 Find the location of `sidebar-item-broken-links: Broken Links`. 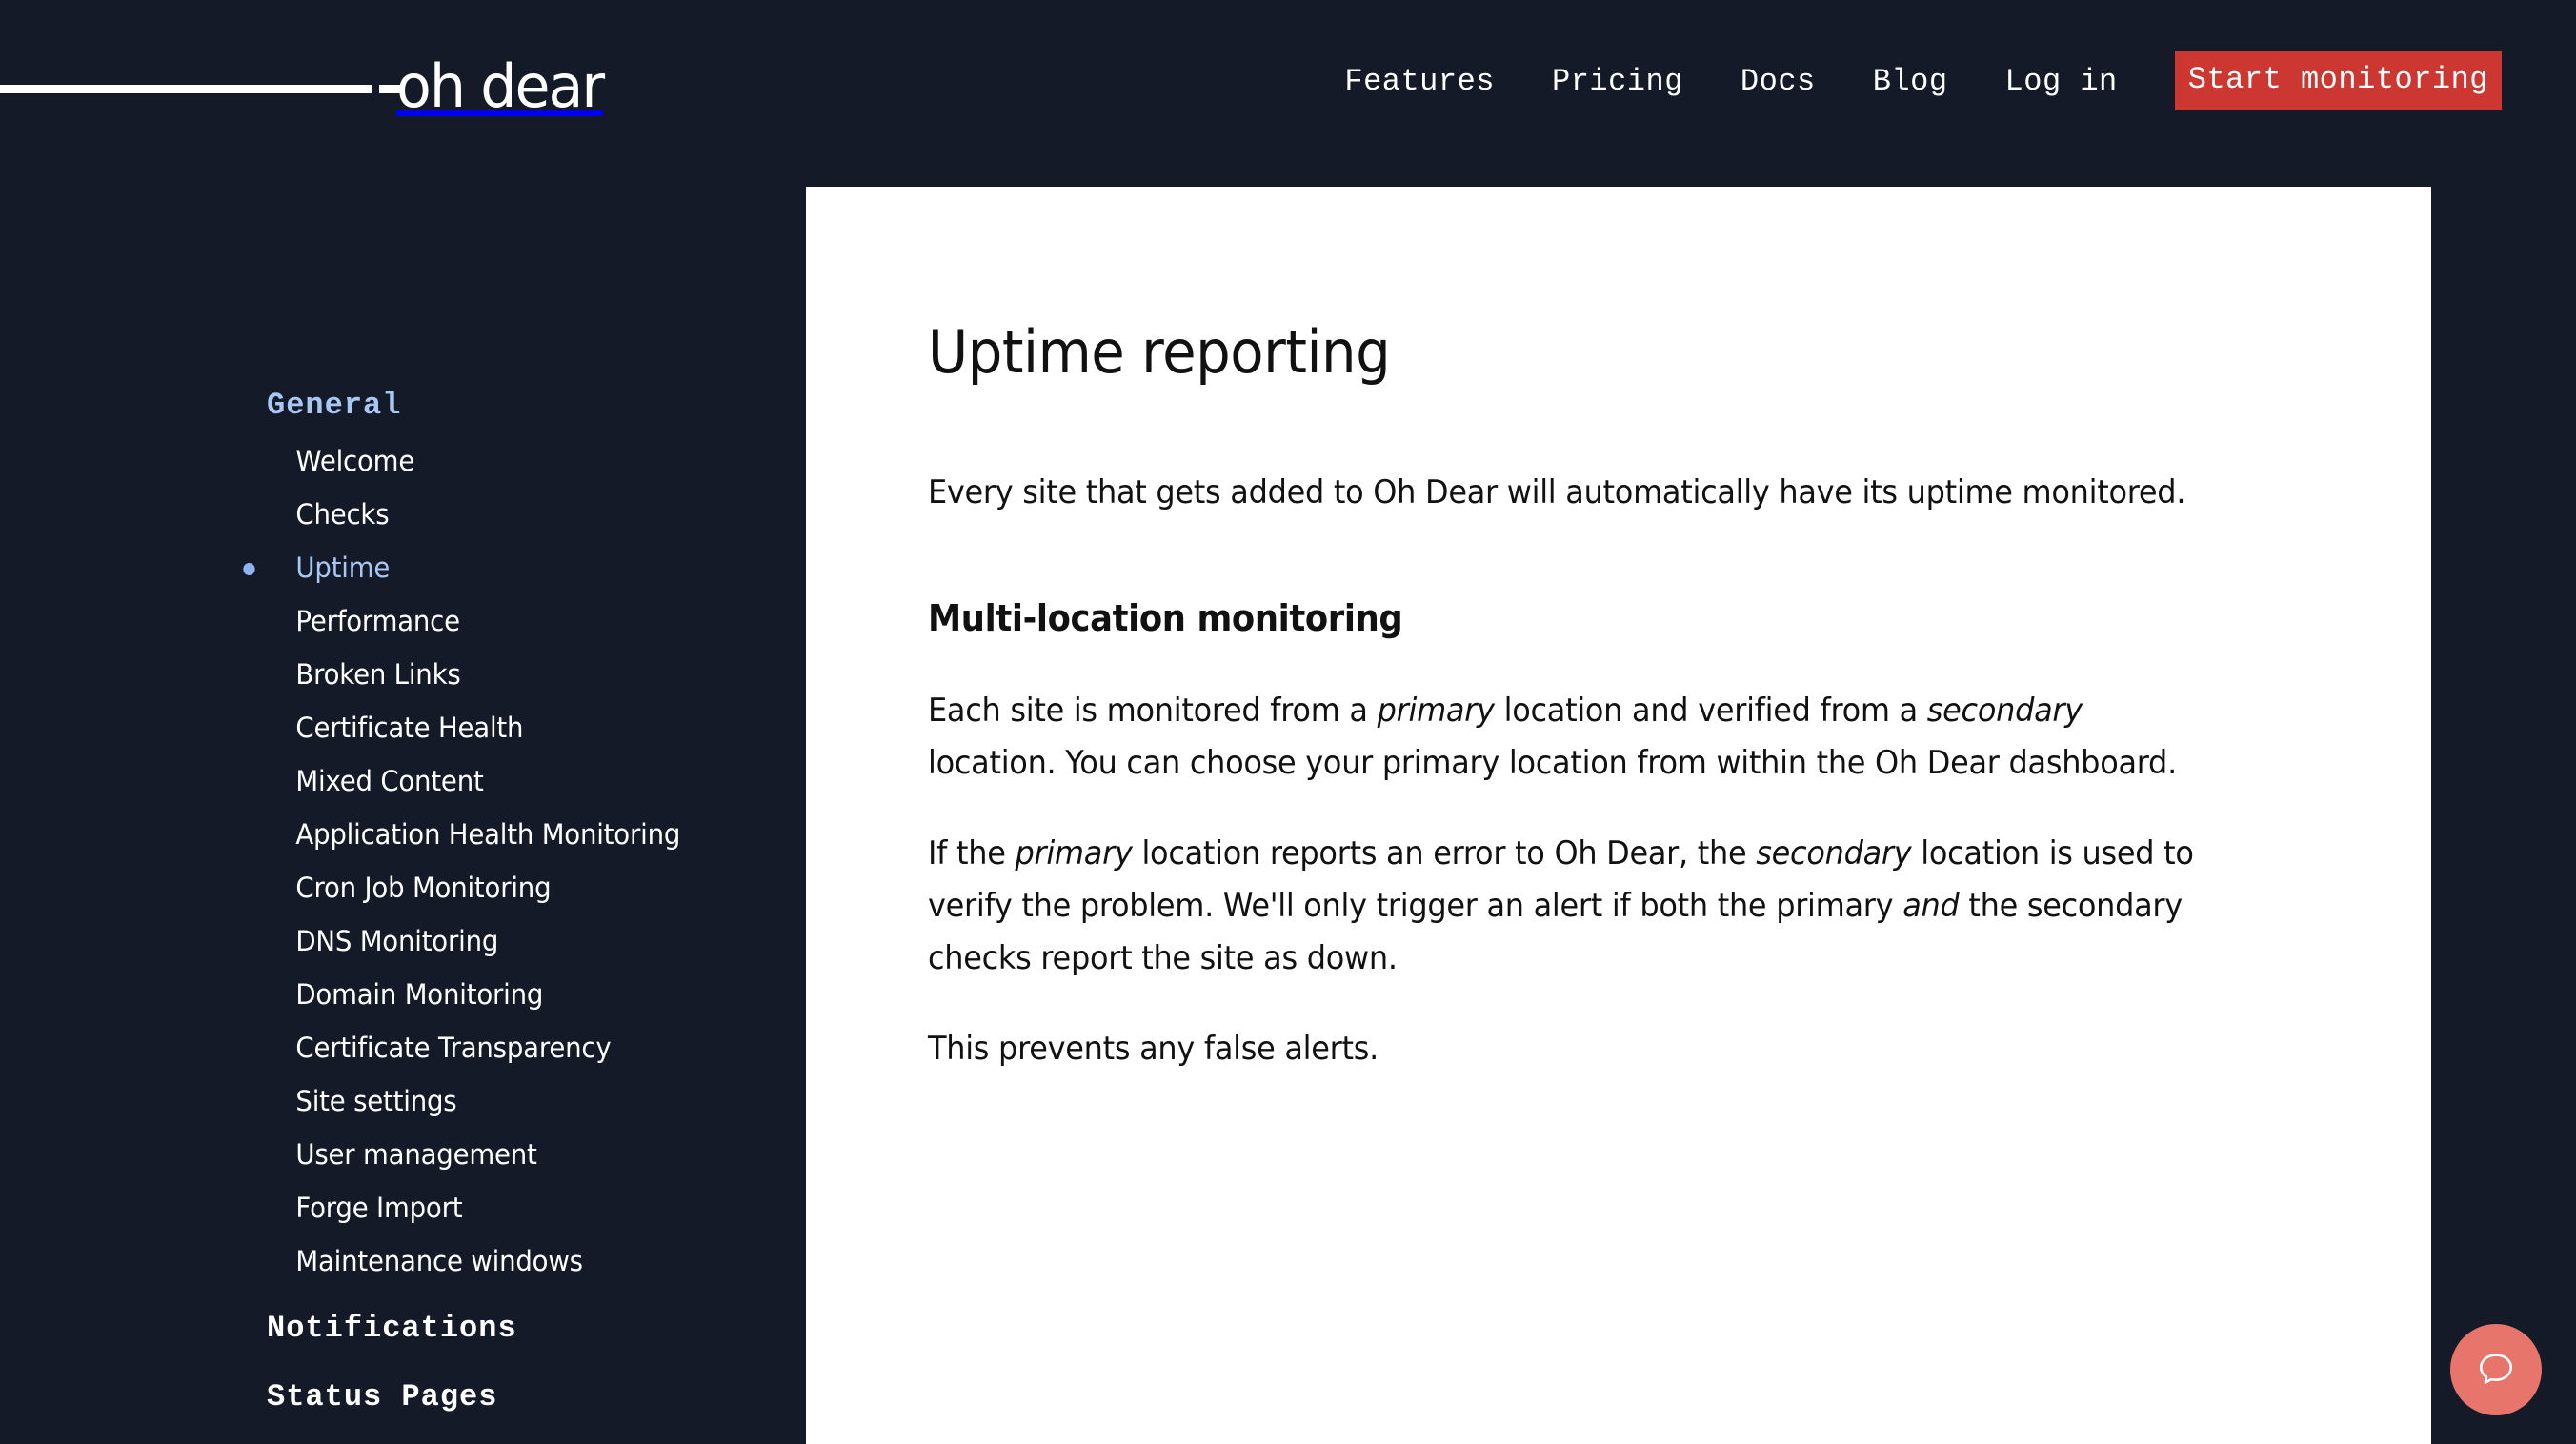

sidebar-item-broken-links: Broken Links is located at coordinates (523, 675).